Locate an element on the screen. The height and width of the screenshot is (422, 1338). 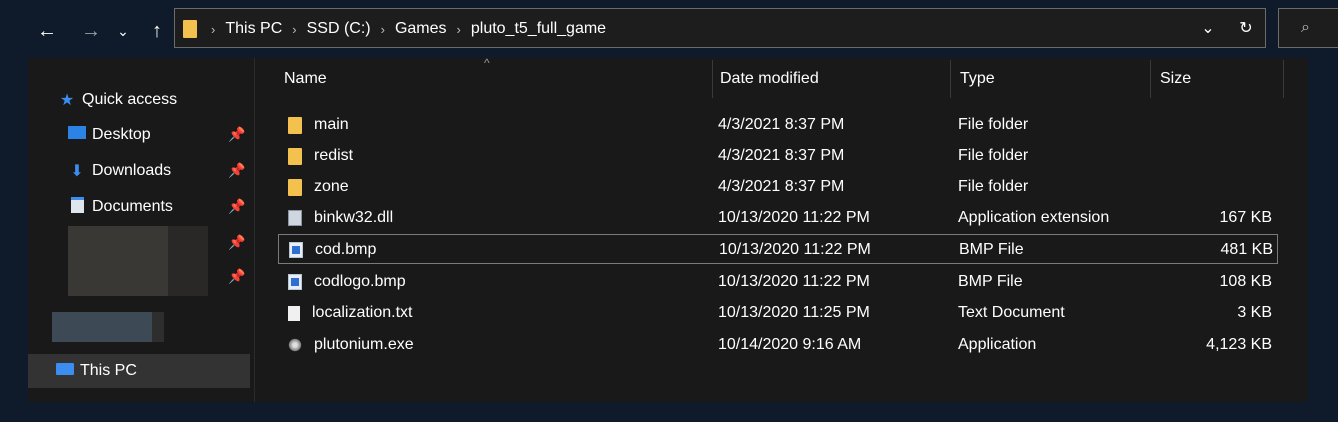
sort-ascending-icon: ^ is located at coordinates (487, 63).